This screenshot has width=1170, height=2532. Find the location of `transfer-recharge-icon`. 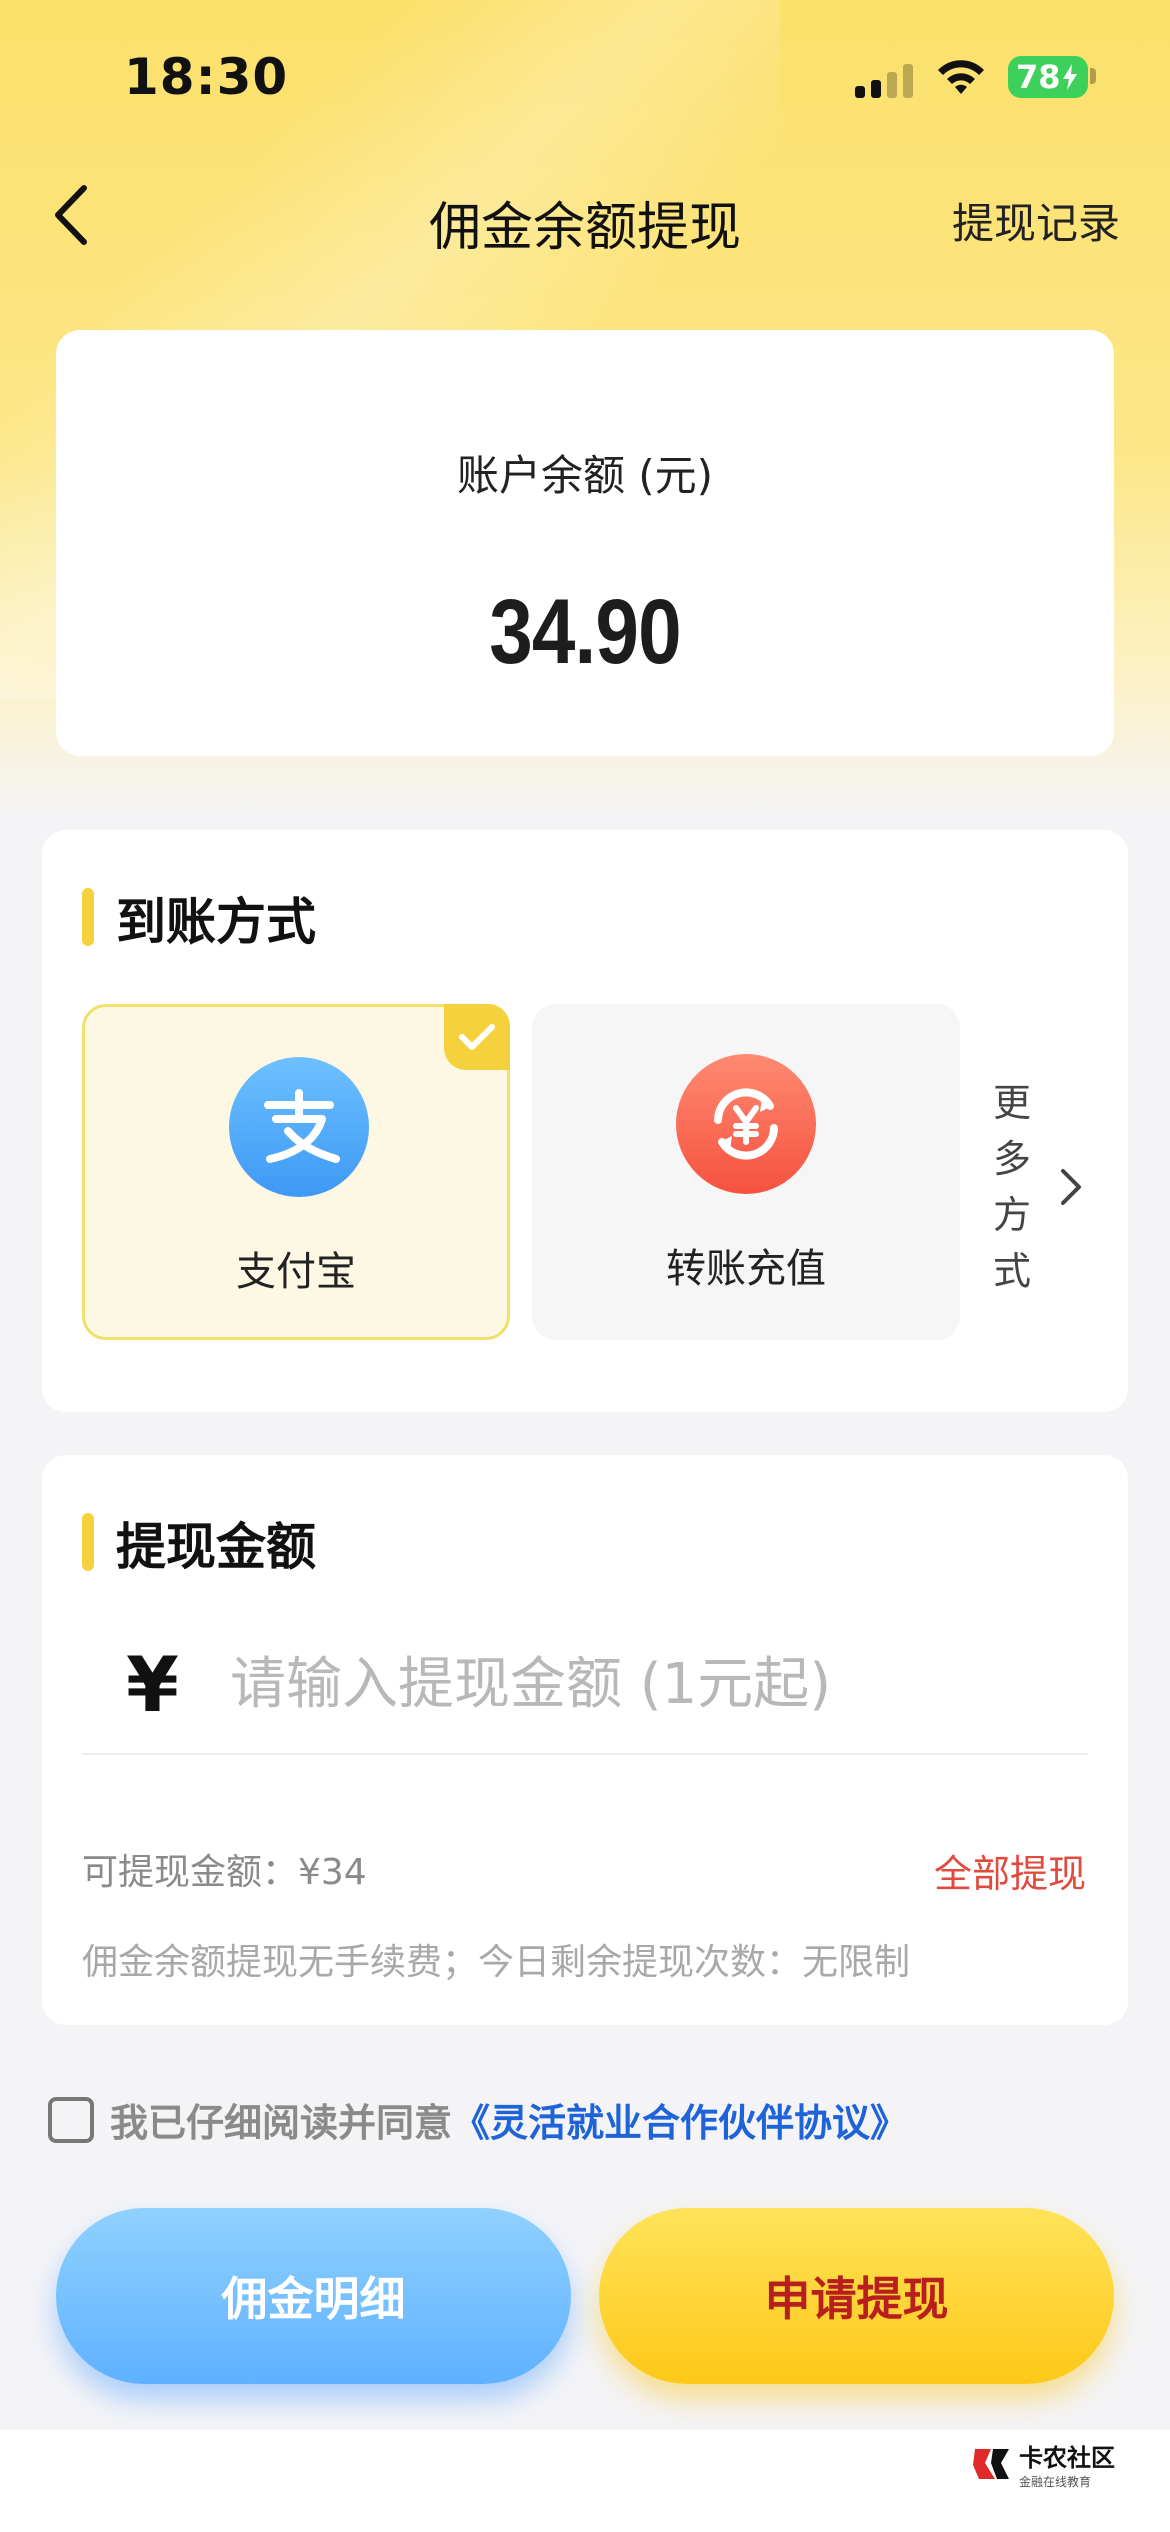

transfer-recharge-icon is located at coordinates (746, 1124).